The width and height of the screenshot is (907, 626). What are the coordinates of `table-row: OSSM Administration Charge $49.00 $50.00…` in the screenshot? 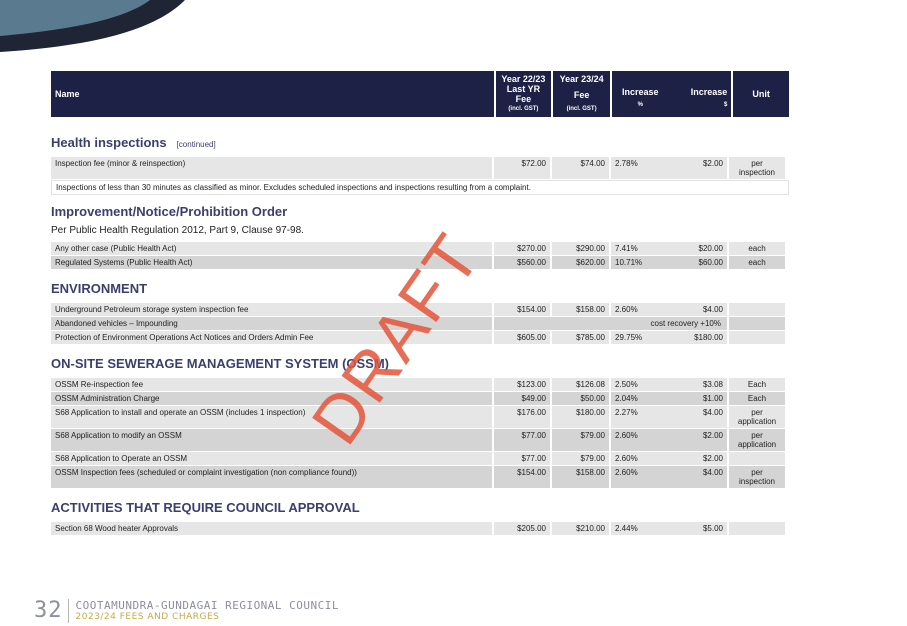 It's located at (420, 398).